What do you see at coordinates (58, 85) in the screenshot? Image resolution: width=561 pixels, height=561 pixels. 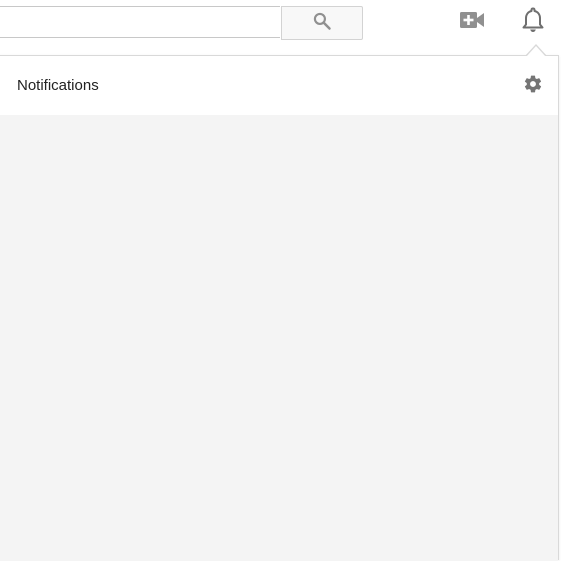 I see `notifications-title: Notifications` at bounding box center [58, 85].